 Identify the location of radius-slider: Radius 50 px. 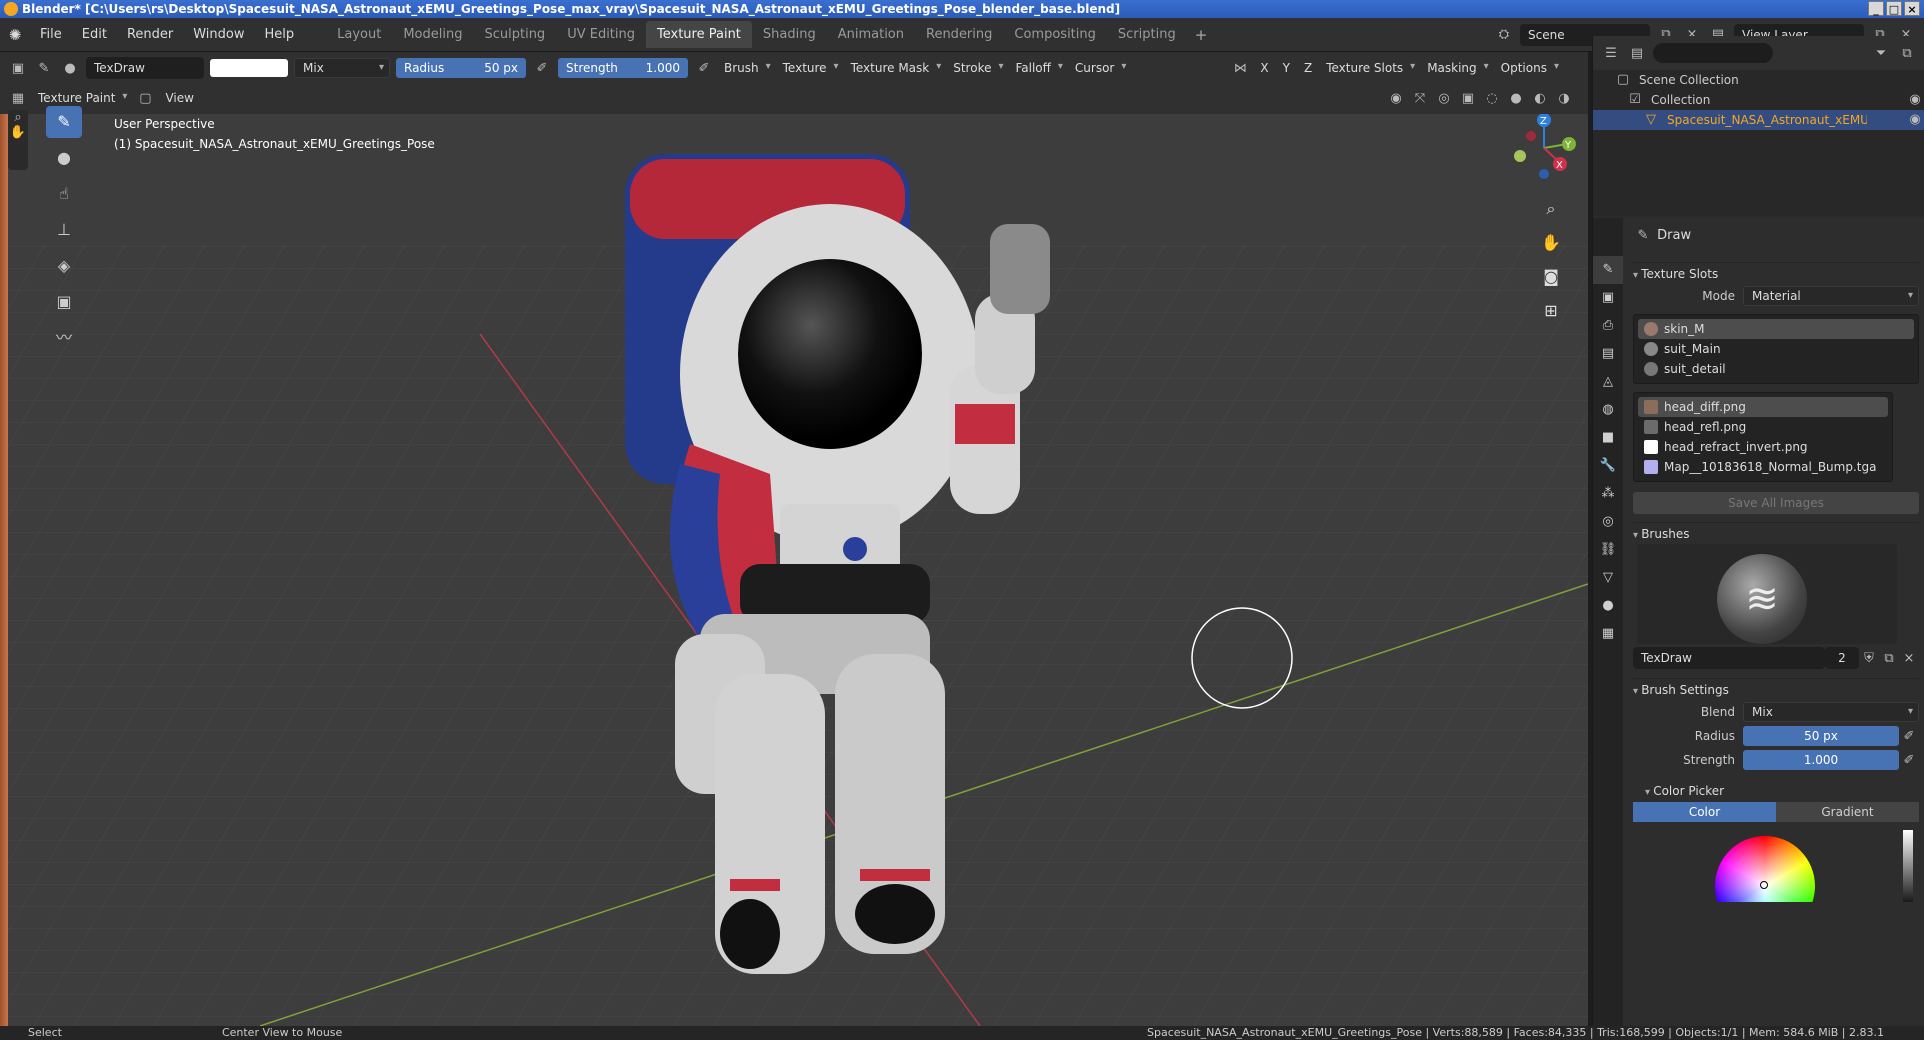
(461, 68).